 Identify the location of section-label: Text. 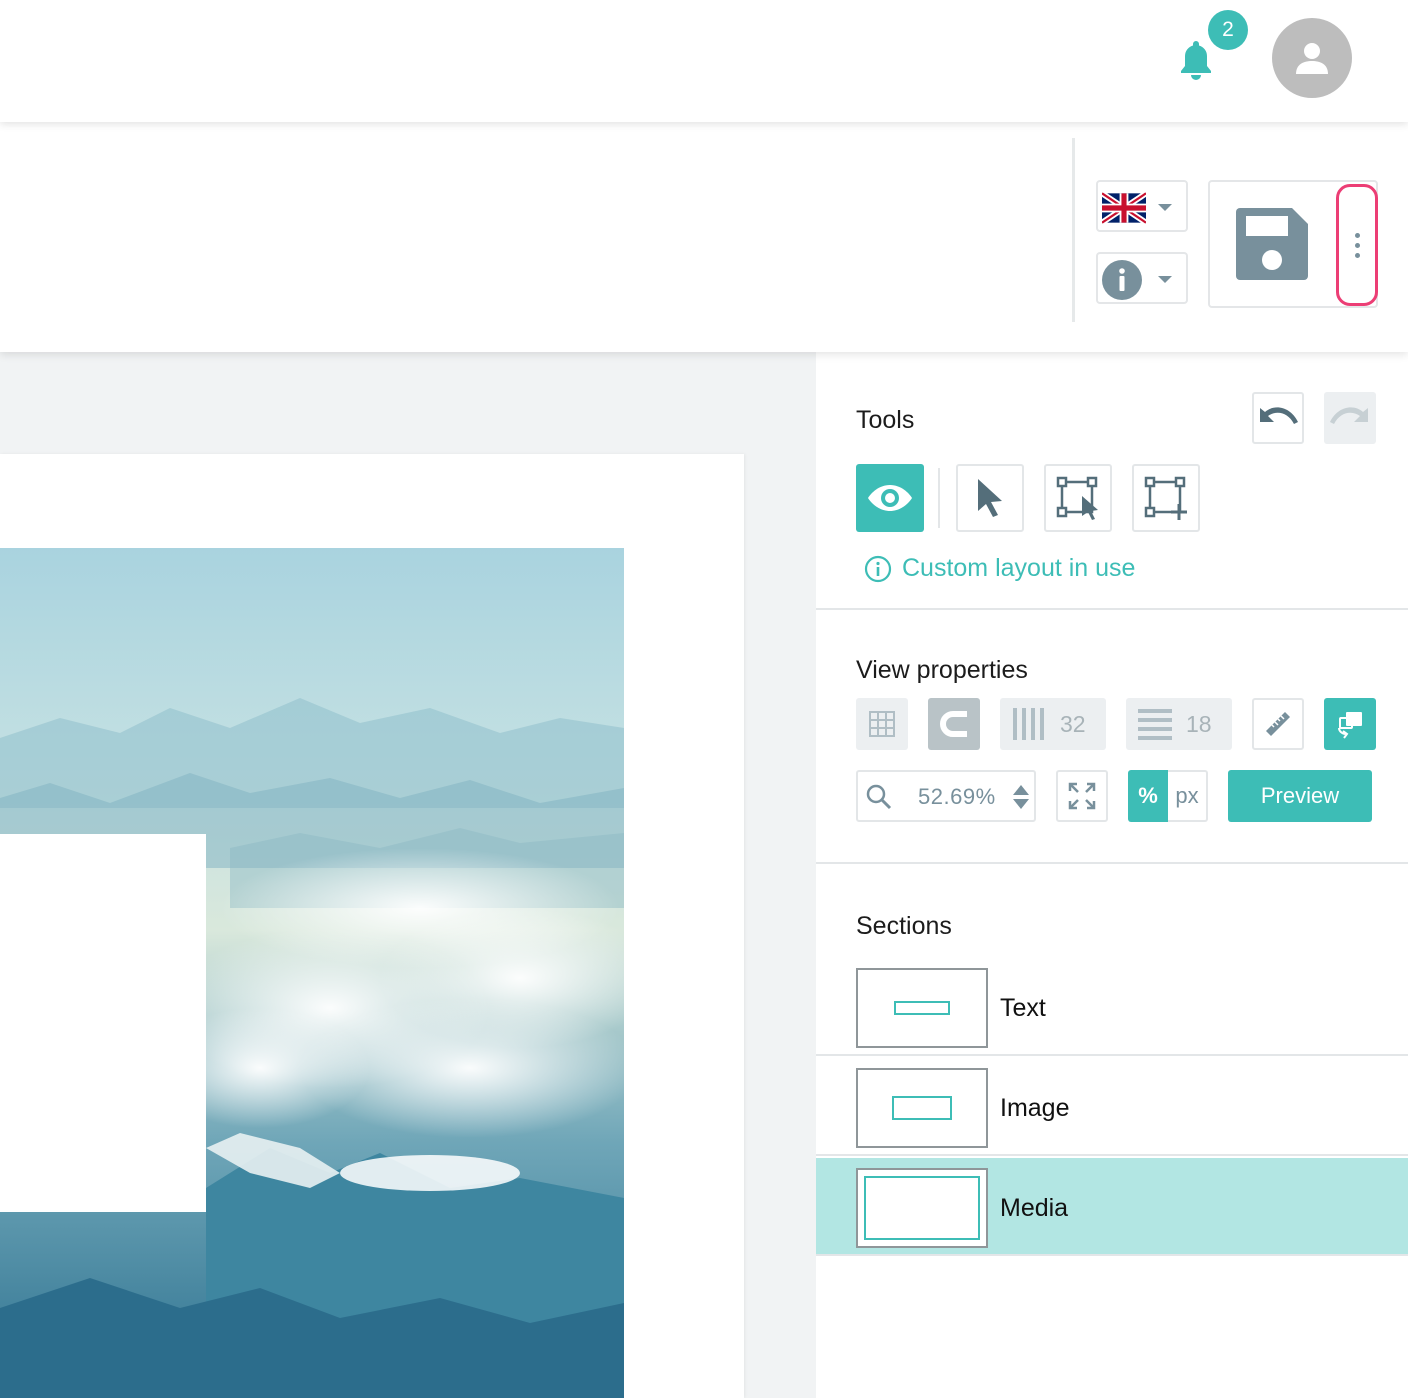
(1023, 1008).